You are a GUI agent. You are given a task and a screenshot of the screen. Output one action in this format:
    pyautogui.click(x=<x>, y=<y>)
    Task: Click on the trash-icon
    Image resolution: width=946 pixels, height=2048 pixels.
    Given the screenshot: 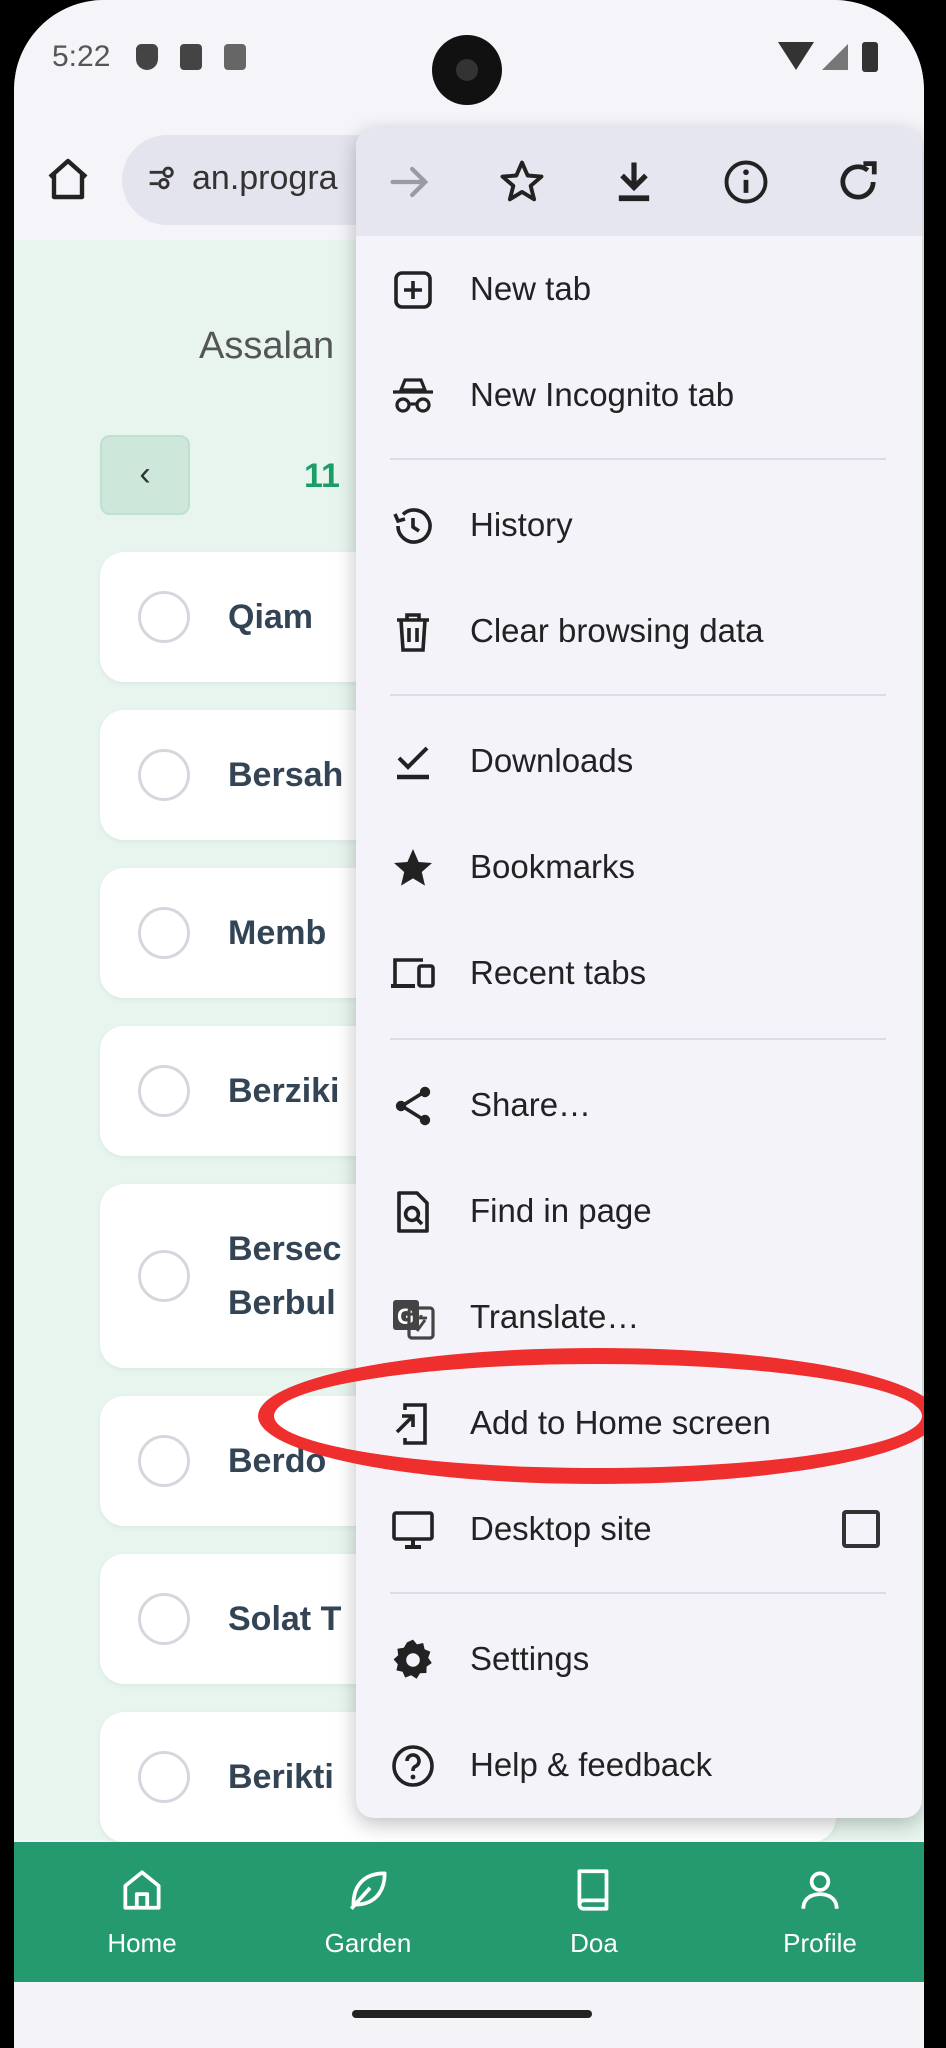 What is the action you would take?
    pyautogui.click(x=413, y=632)
    